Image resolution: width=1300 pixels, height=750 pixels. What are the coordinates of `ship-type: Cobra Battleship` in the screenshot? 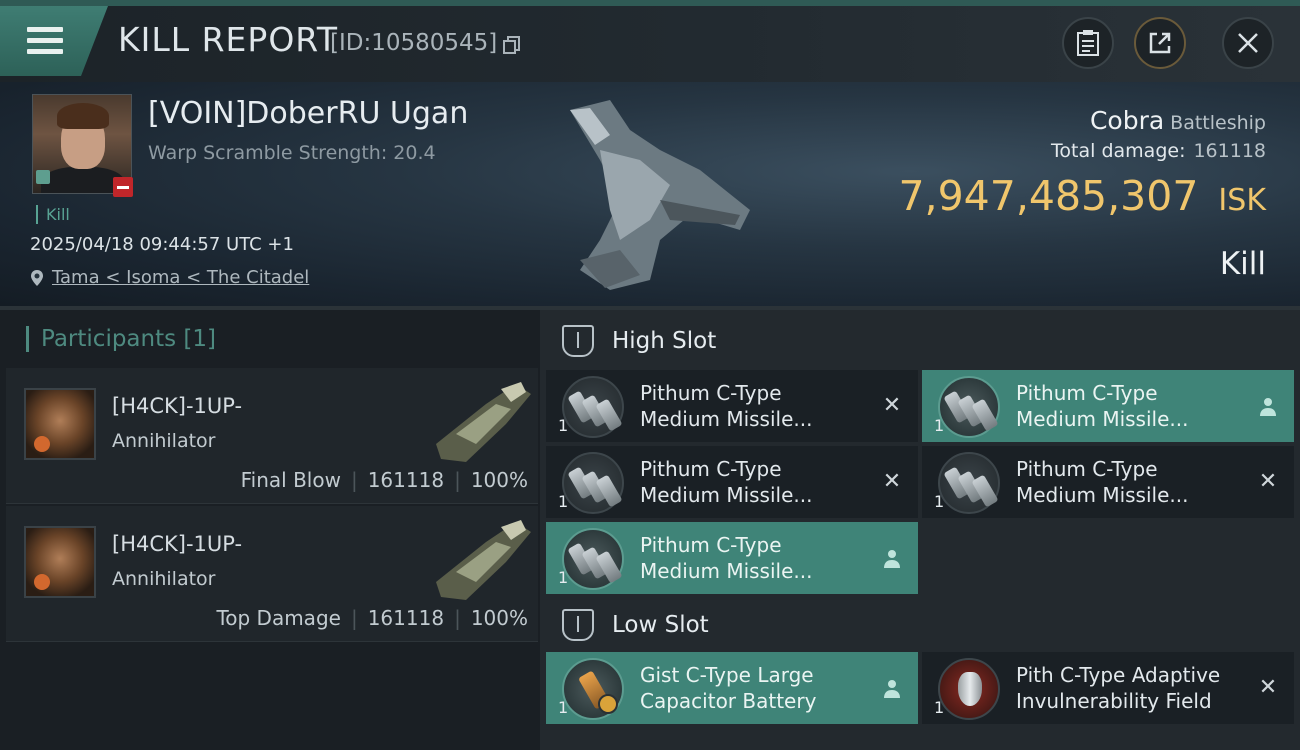 It's located at (1178, 120).